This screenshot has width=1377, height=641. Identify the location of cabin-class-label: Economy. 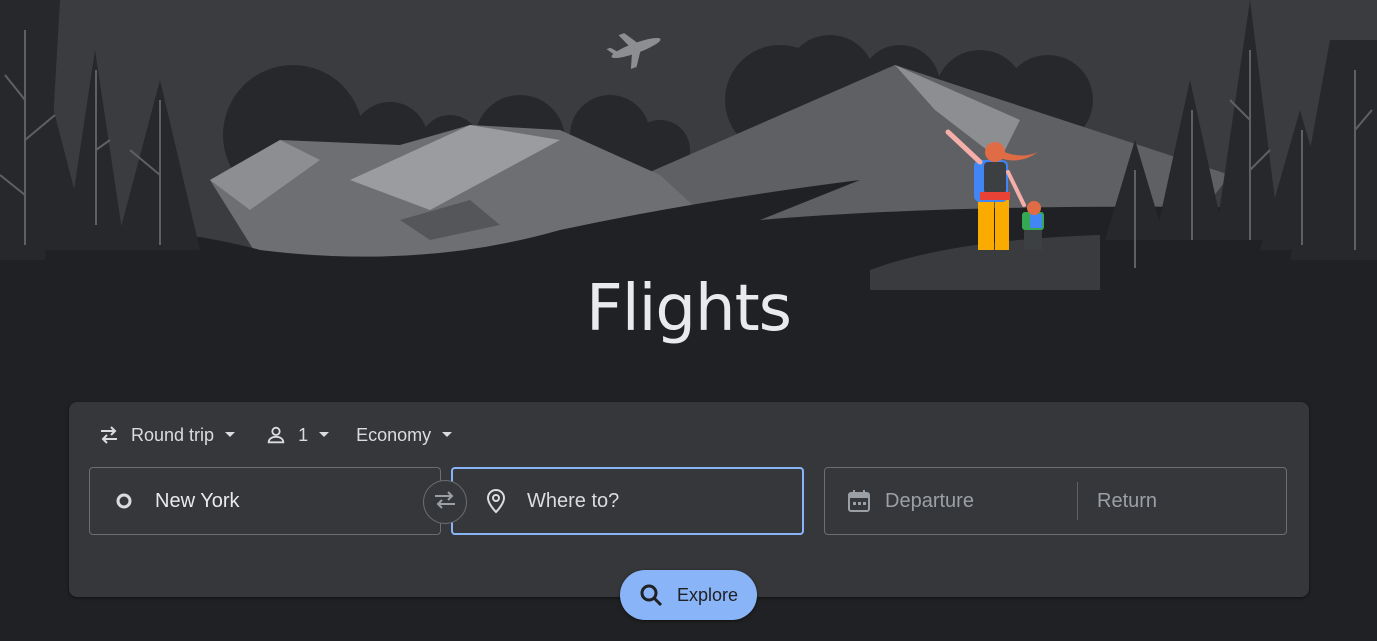
(394, 434).